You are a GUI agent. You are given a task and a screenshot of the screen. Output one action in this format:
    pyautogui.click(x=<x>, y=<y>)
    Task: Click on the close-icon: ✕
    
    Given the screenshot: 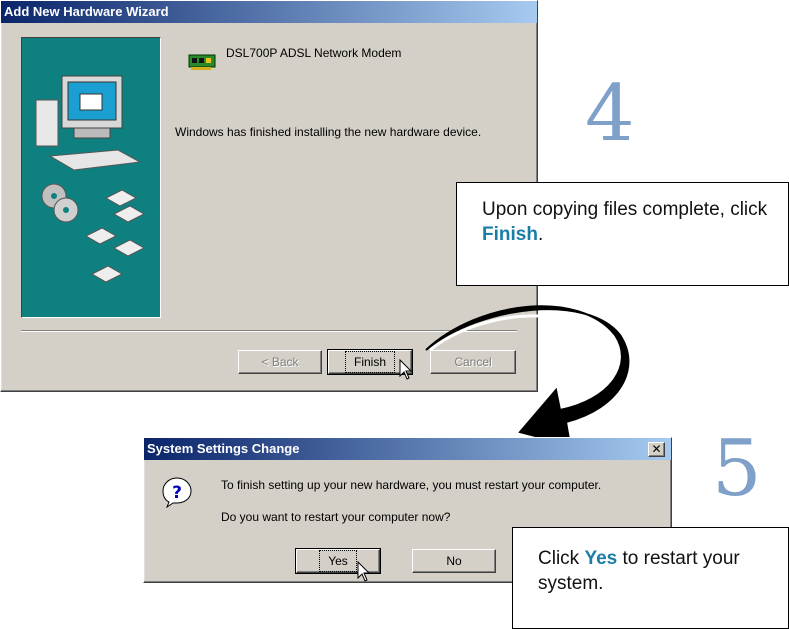 What is the action you would take?
    pyautogui.click(x=656, y=449)
    